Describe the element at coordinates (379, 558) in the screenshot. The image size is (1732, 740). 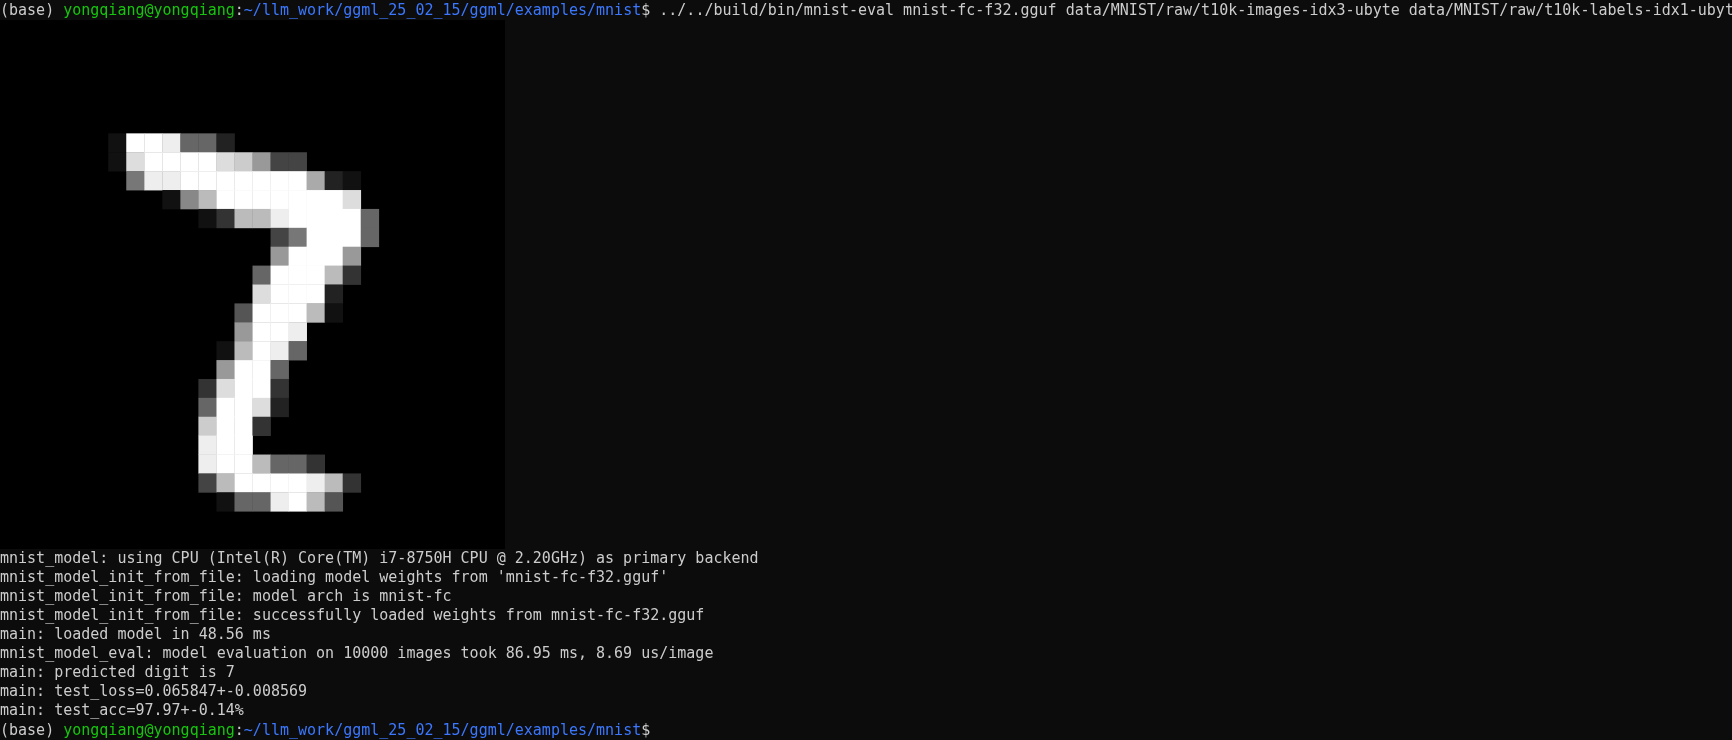
I see `output-line: mnist_model: using CPU (Intel(R) Core(TM) i7-8750H CPU @ 2.20GHz) as primary backend` at that location.